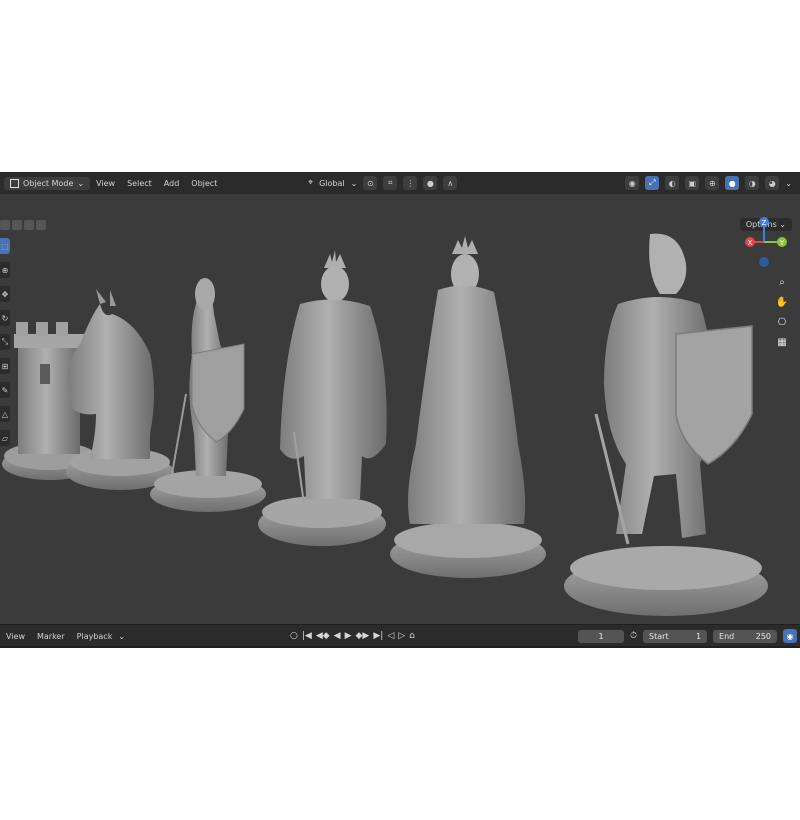 Image resolution: width=800 pixels, height=820 pixels. What do you see at coordinates (763, 636) in the screenshot?
I see `end-value: 250` at bounding box center [763, 636].